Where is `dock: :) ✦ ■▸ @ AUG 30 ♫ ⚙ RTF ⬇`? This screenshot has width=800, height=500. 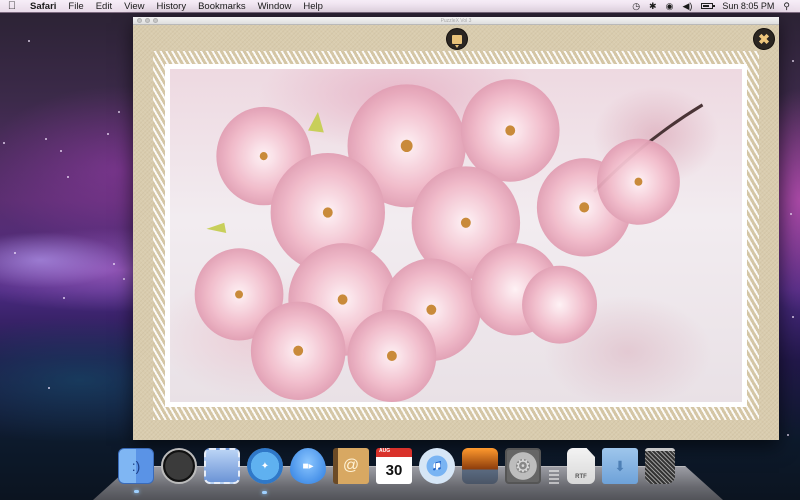 dock: :) ✦ ■▸ @ AUG 30 ♫ ⚙ RTF ⬇ is located at coordinates (396, 471).